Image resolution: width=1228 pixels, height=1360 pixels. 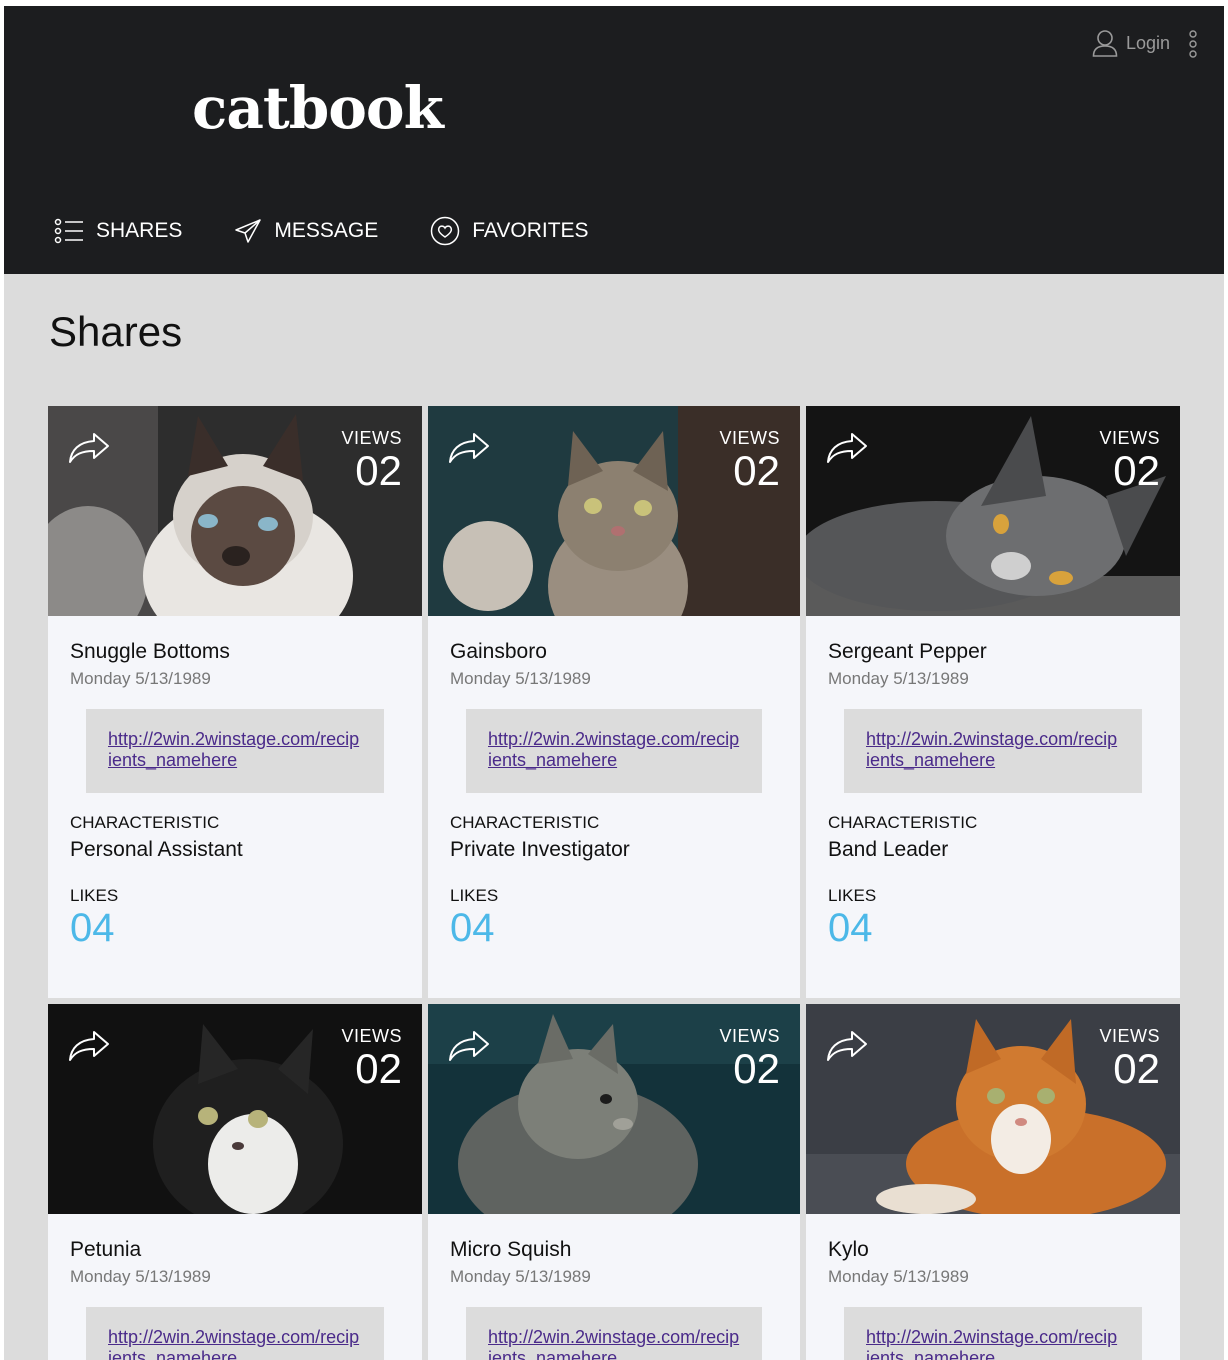 What do you see at coordinates (445, 231) in the screenshot?
I see `heart-circle-icon` at bounding box center [445, 231].